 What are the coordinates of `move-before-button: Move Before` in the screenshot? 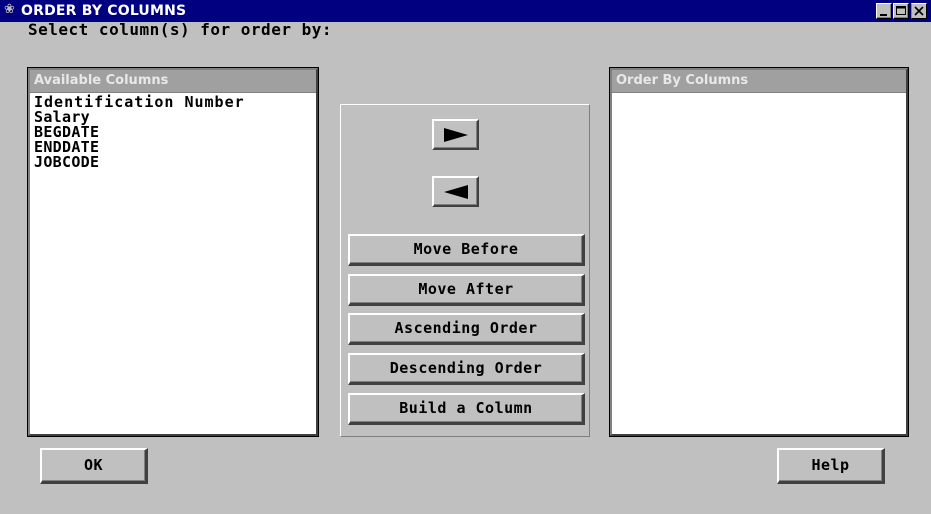 It's located at (466, 250).